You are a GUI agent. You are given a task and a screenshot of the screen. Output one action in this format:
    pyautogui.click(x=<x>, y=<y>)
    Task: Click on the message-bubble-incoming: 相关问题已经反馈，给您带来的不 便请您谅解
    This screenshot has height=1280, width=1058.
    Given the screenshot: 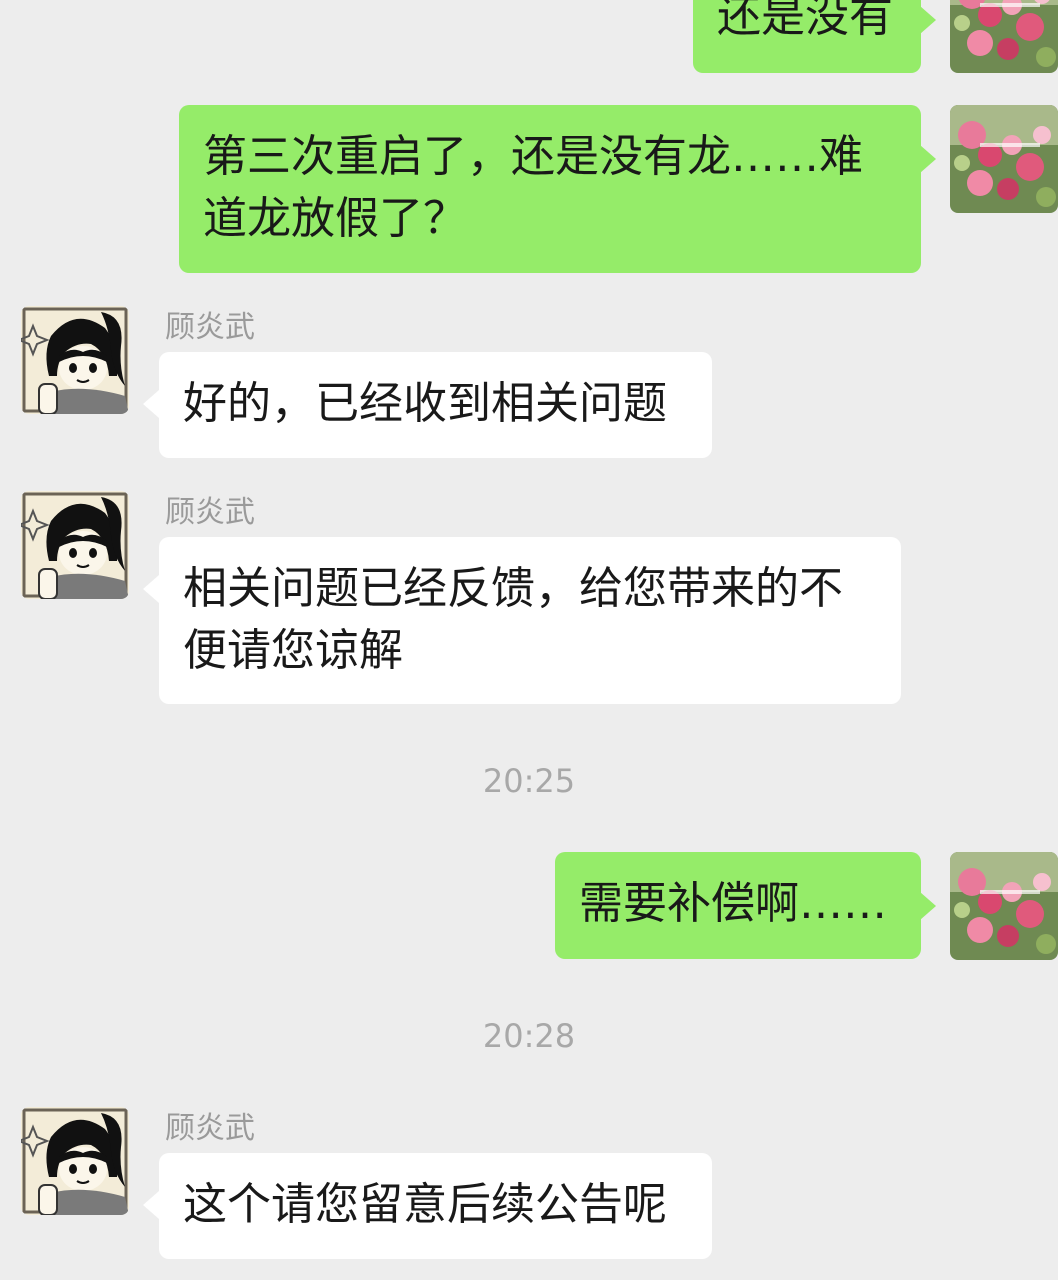 What is the action you would take?
    pyautogui.click(x=530, y=620)
    